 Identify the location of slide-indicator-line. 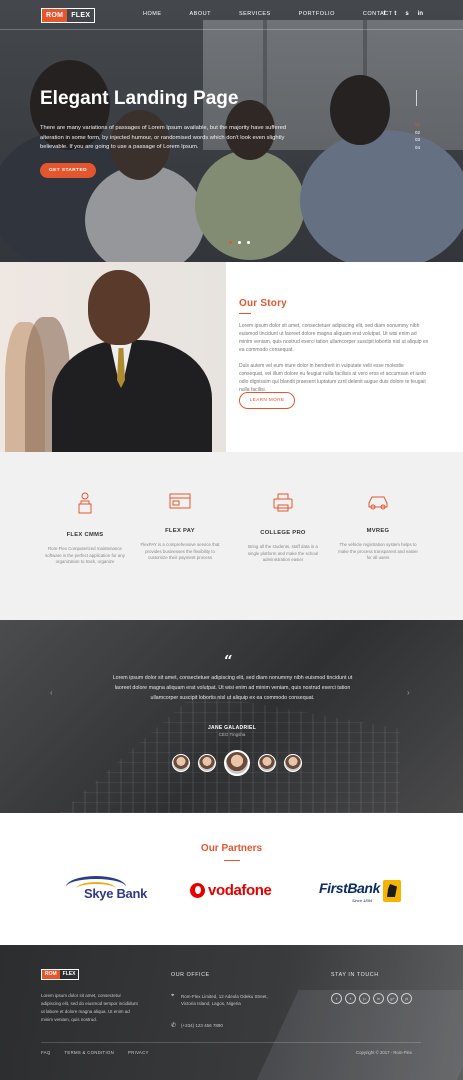
(416, 98).